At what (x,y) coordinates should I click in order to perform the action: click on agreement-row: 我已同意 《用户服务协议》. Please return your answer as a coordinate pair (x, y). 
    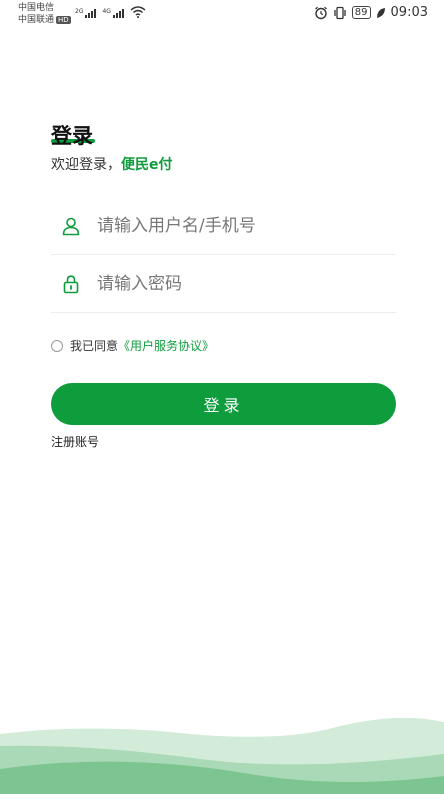
    Looking at the image, I should click on (132, 345).